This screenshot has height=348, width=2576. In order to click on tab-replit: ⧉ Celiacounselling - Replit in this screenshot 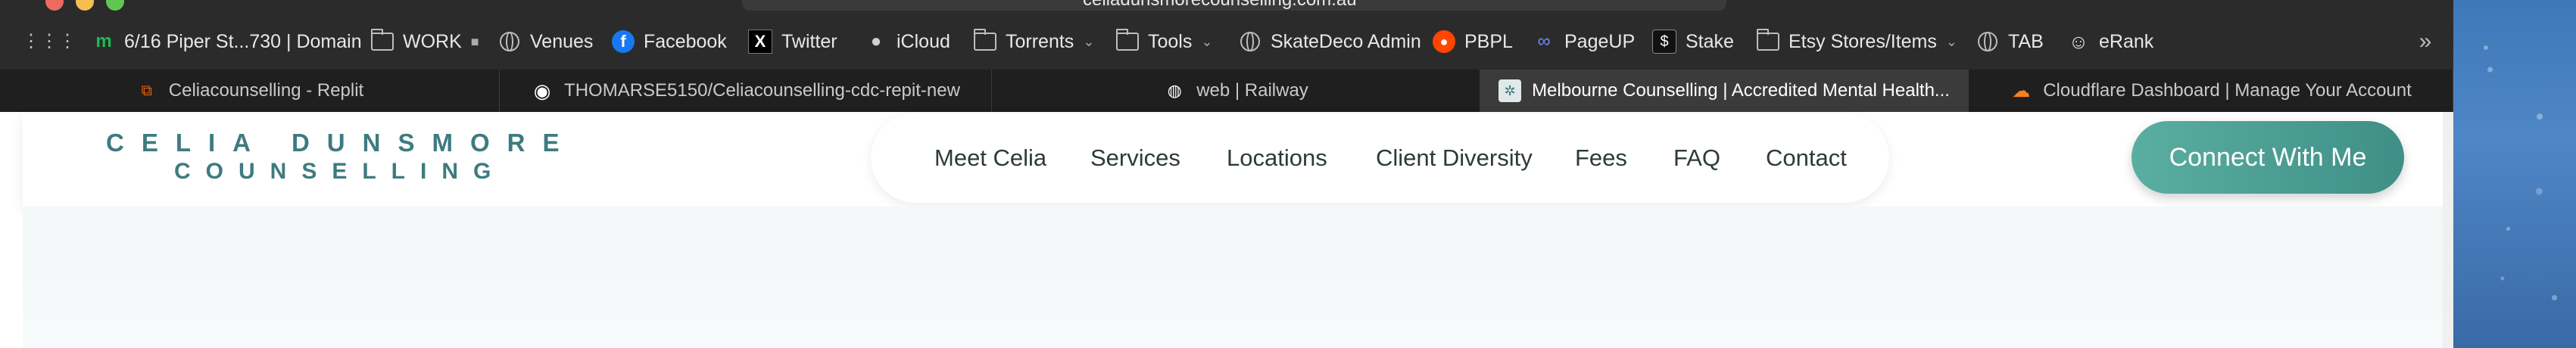, I will do `click(250, 91)`.